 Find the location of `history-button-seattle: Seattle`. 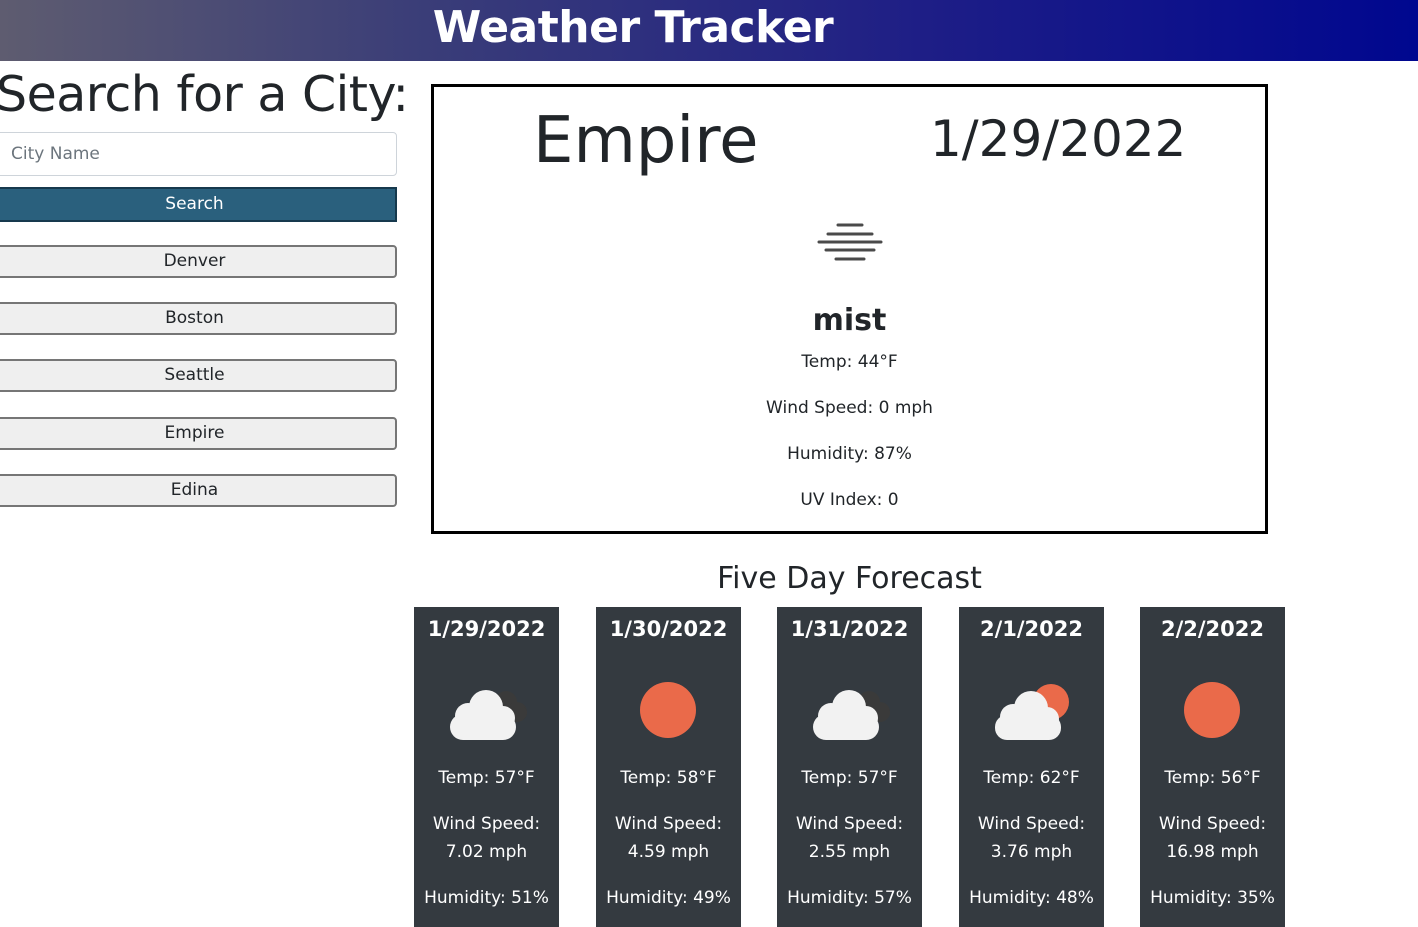

history-button-seattle: Seattle is located at coordinates (198, 375).